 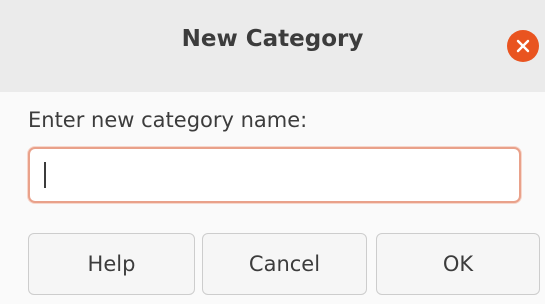 I want to click on text-caret, so click(x=45, y=175).